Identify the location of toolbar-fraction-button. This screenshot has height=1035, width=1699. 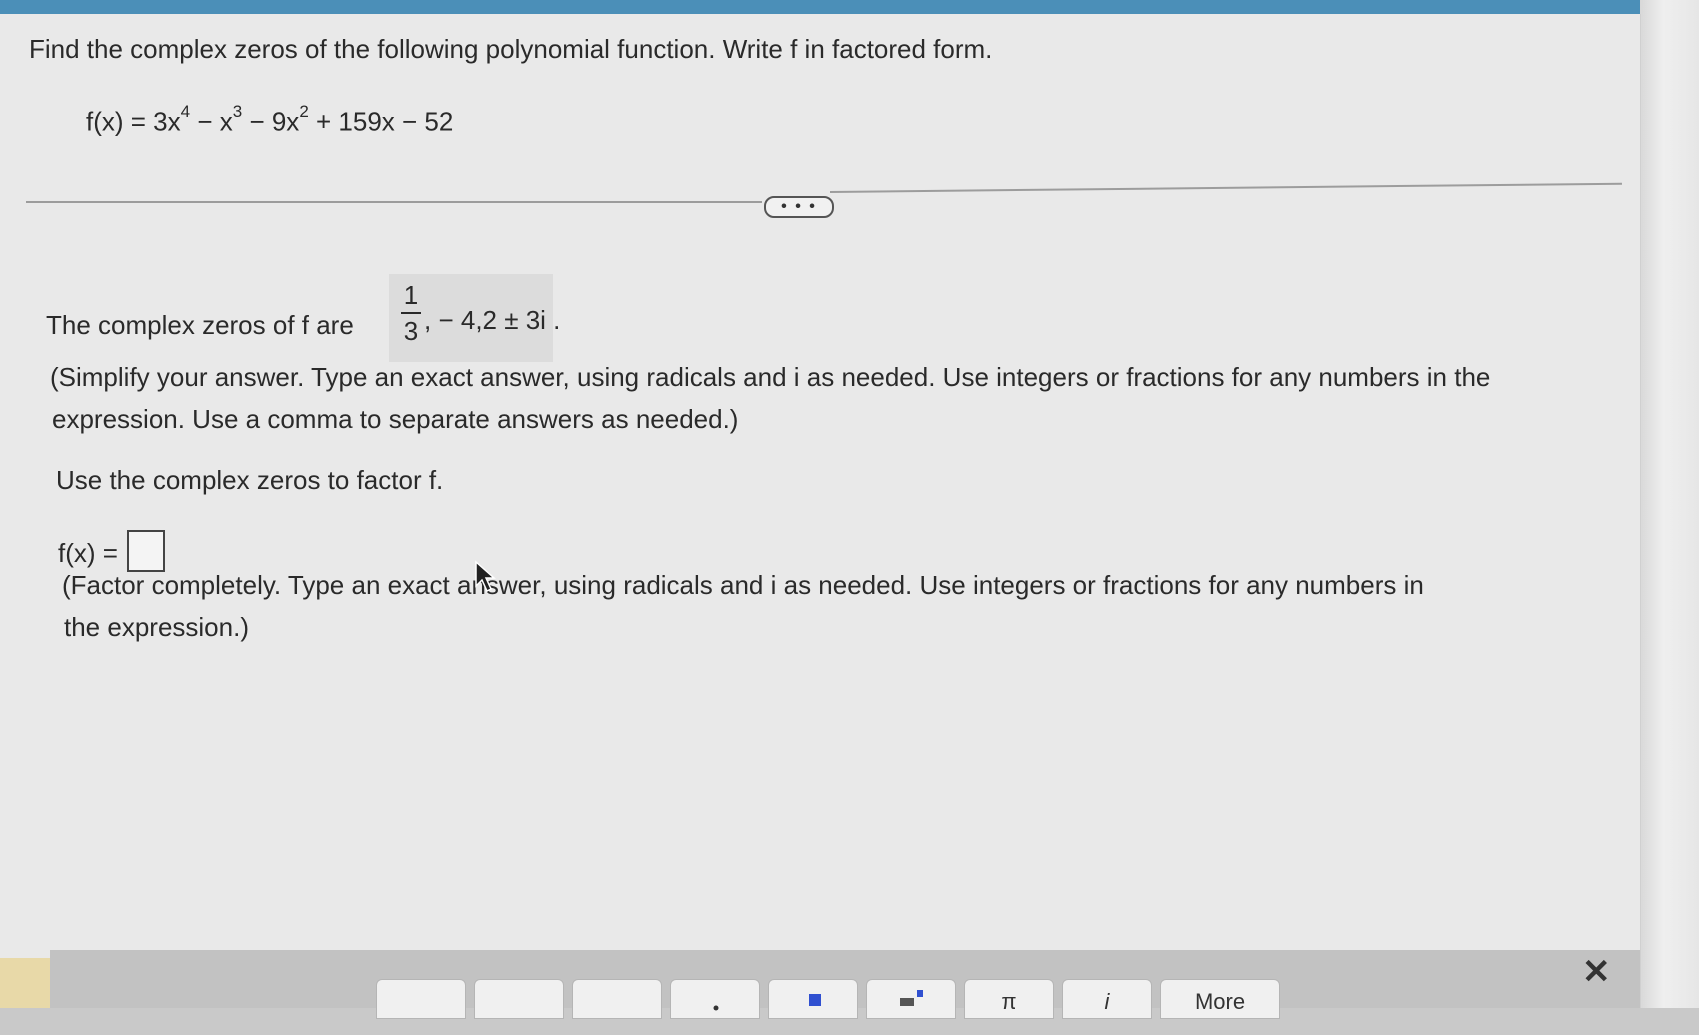
(421, 999).